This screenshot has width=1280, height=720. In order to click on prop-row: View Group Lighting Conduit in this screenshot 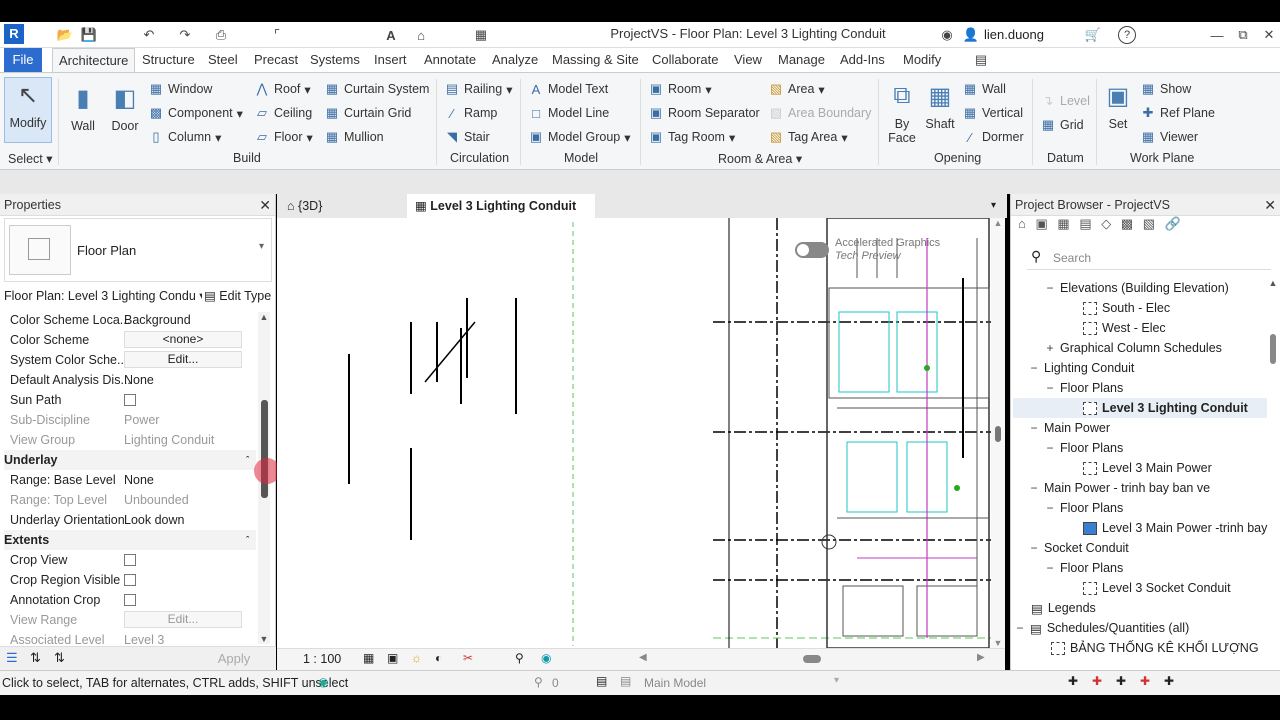, I will do `click(130, 440)`.